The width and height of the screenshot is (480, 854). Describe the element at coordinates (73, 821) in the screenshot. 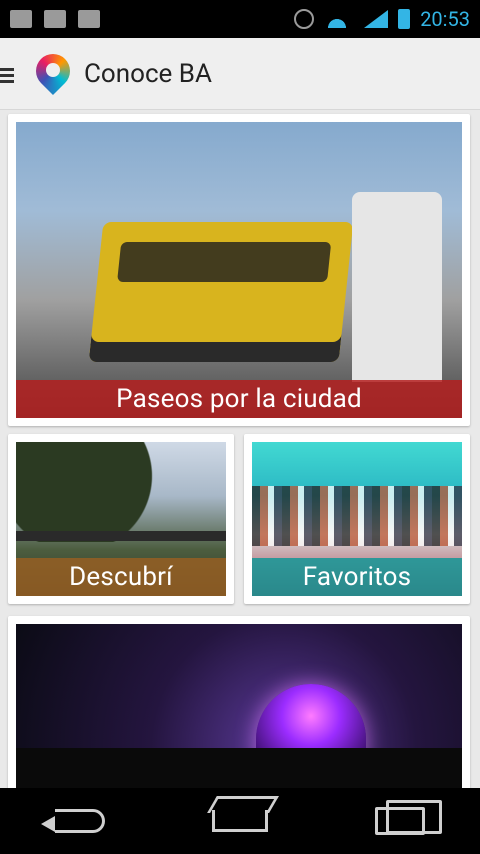

I see `back-icon` at that location.